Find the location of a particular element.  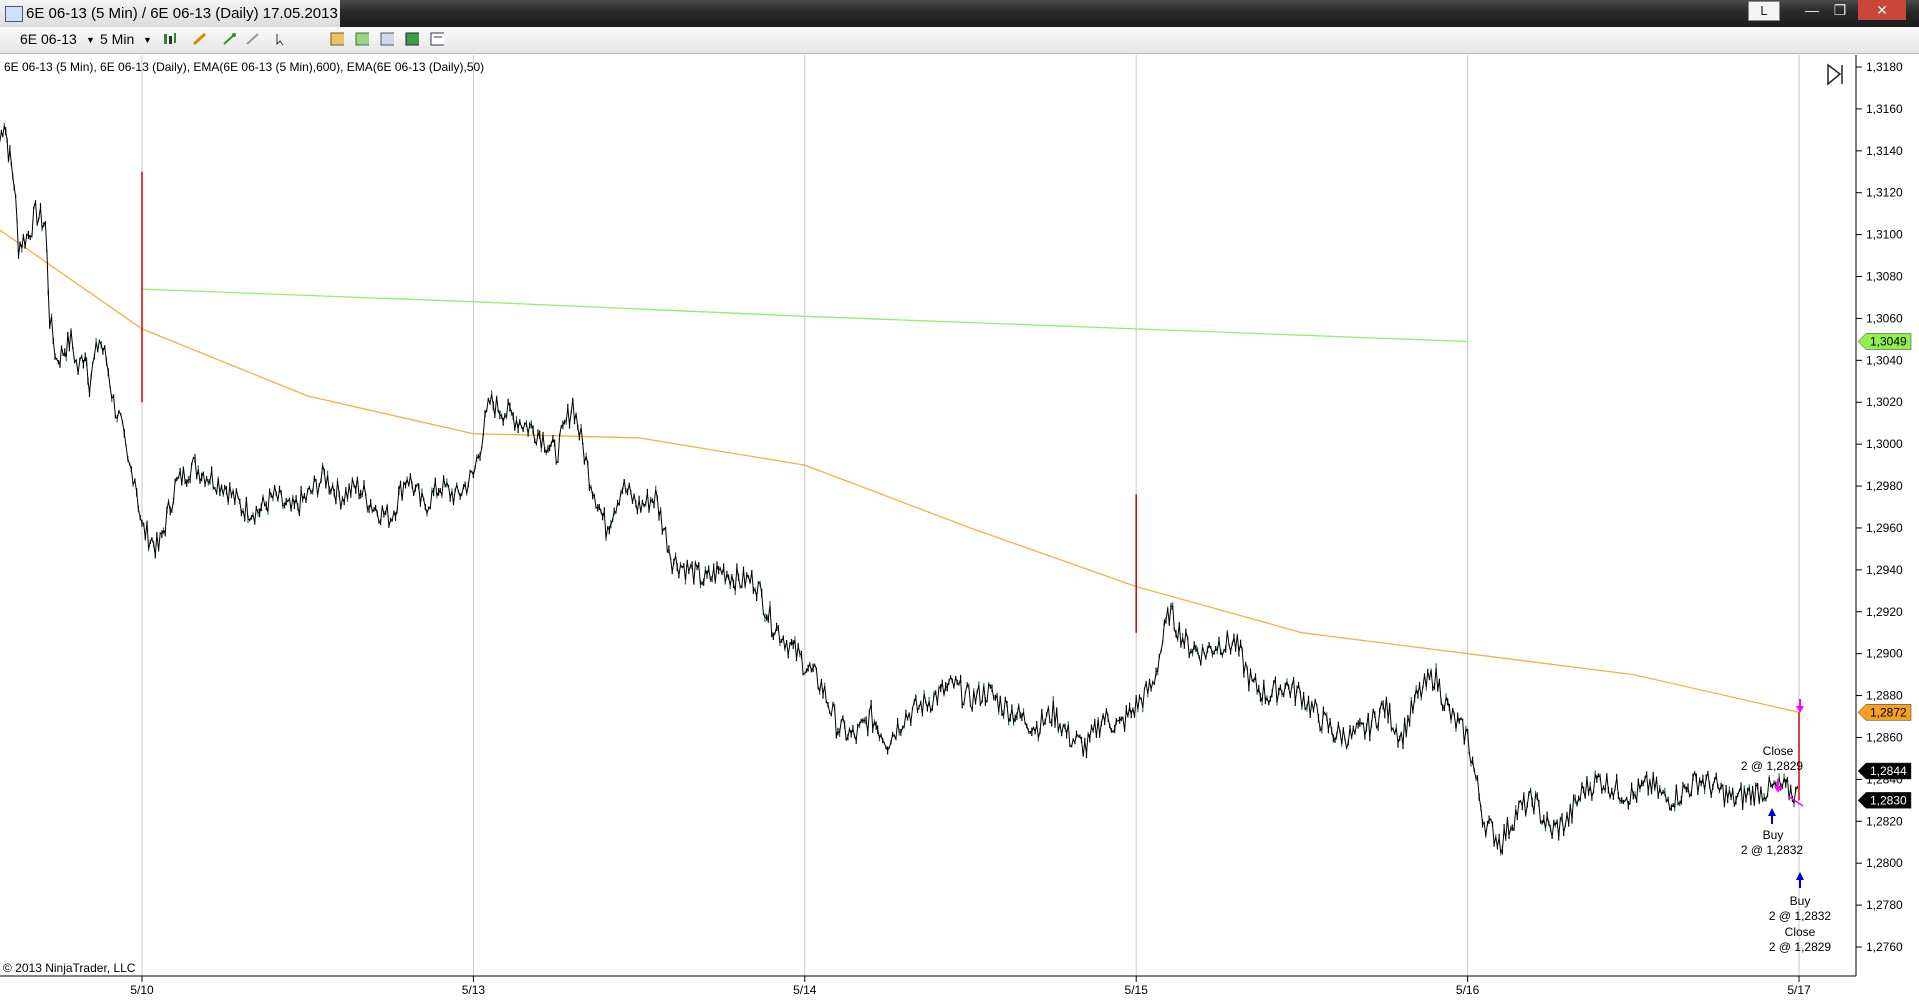

time-axis: 5/105/135/145/155/165/175/20 is located at coordinates (928, 986).